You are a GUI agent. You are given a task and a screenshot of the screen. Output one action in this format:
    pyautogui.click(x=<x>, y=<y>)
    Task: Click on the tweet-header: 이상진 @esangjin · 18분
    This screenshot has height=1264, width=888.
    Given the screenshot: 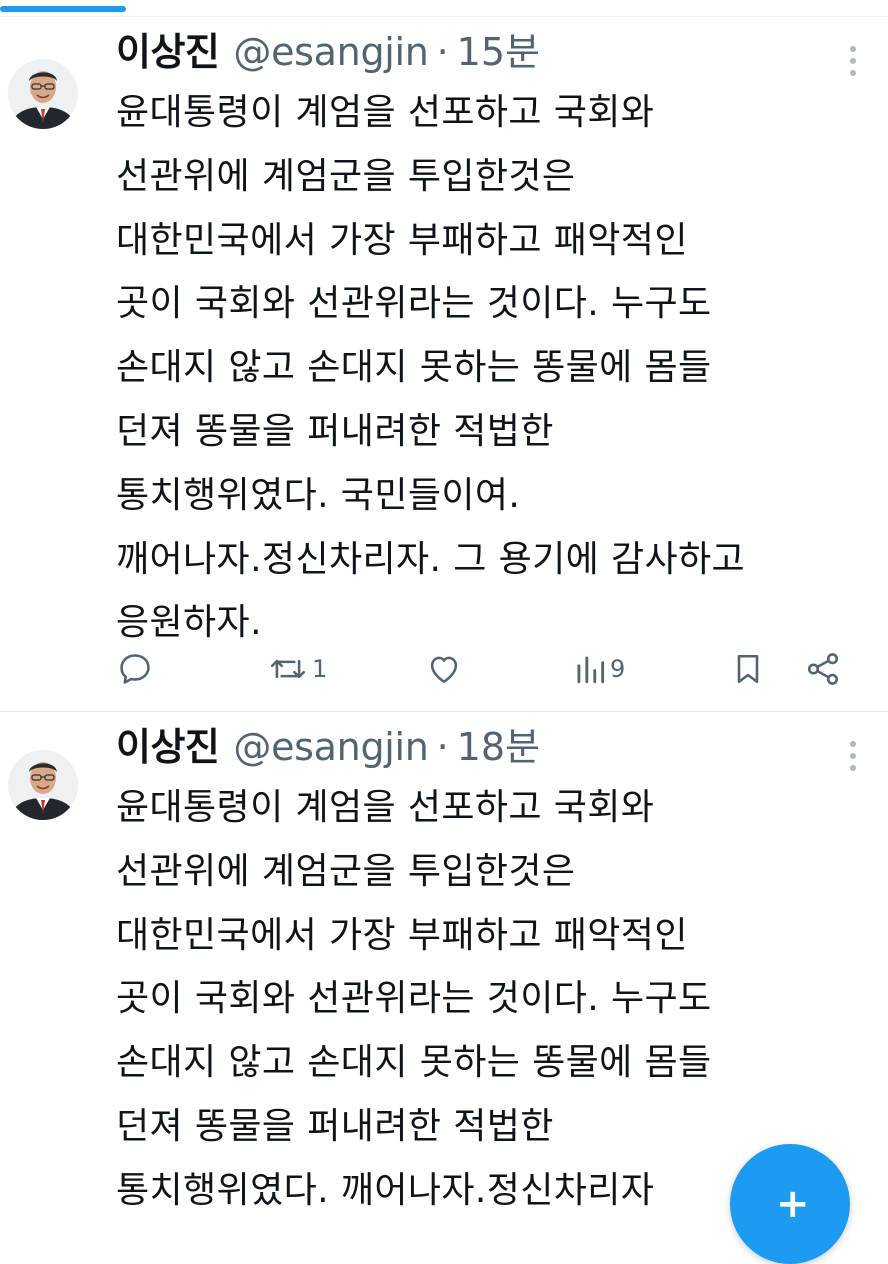 What is the action you would take?
    pyautogui.click(x=328, y=747)
    